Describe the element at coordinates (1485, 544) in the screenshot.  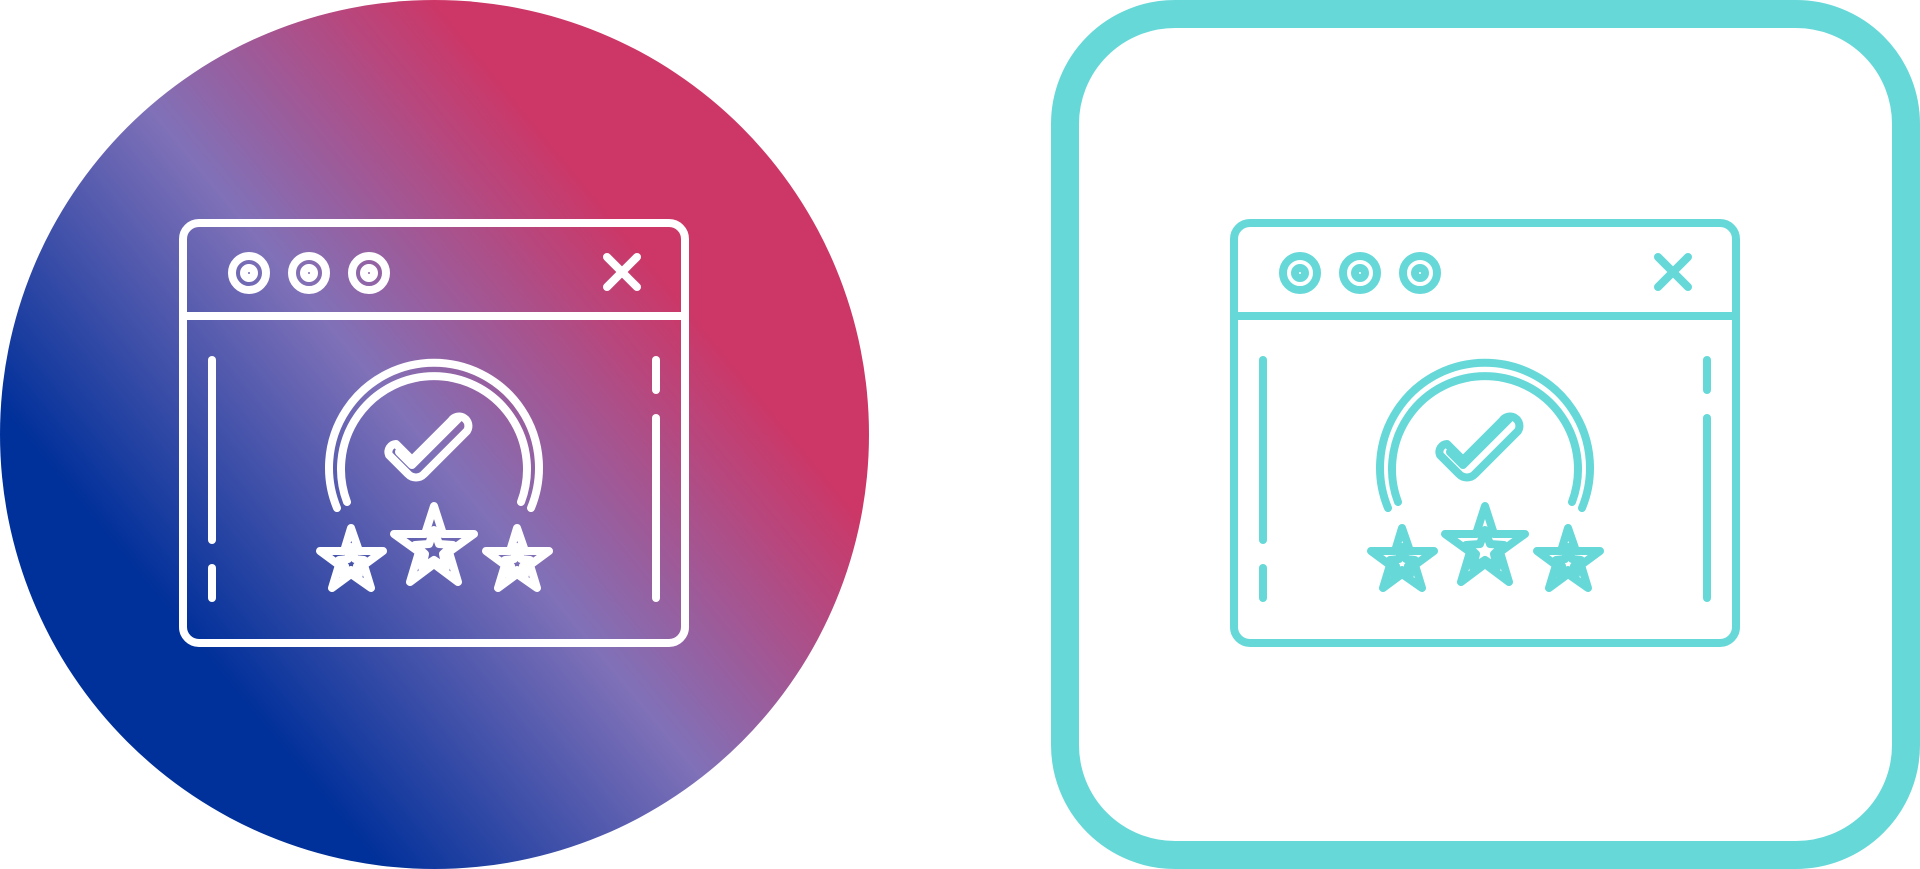
I see `star-icon` at that location.